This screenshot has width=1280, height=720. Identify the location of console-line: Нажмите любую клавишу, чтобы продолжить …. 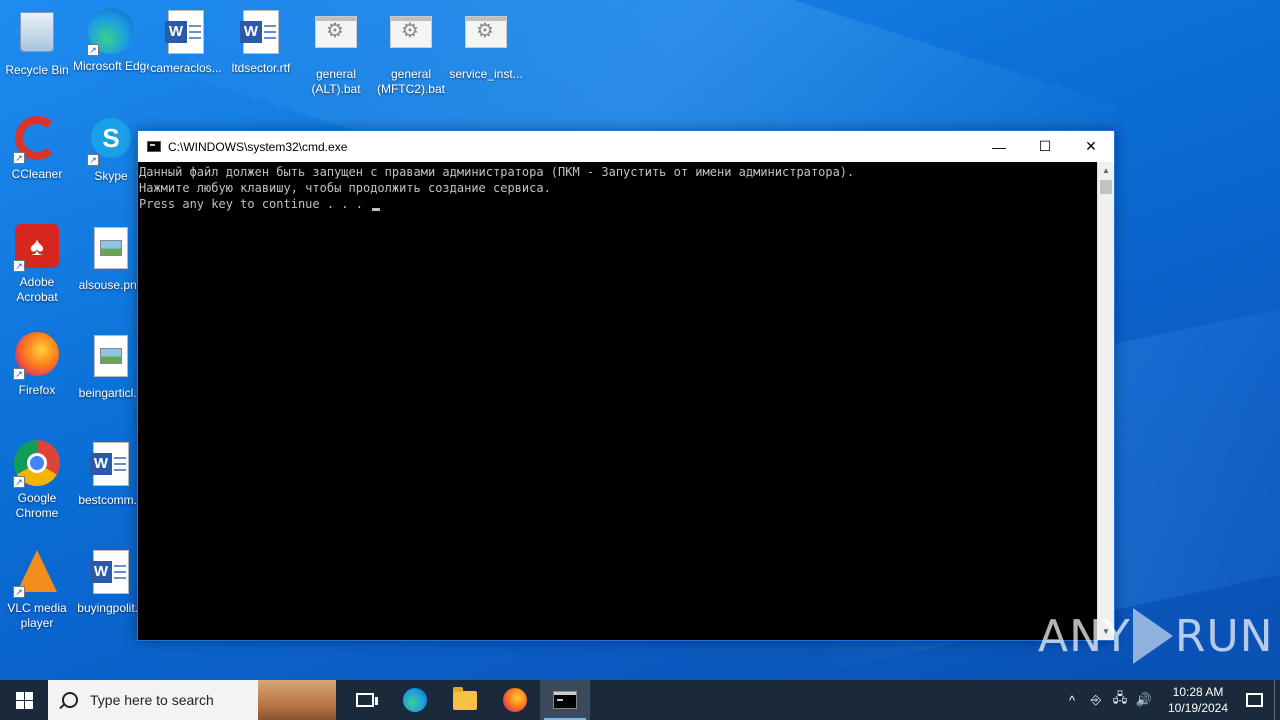
(345, 188).